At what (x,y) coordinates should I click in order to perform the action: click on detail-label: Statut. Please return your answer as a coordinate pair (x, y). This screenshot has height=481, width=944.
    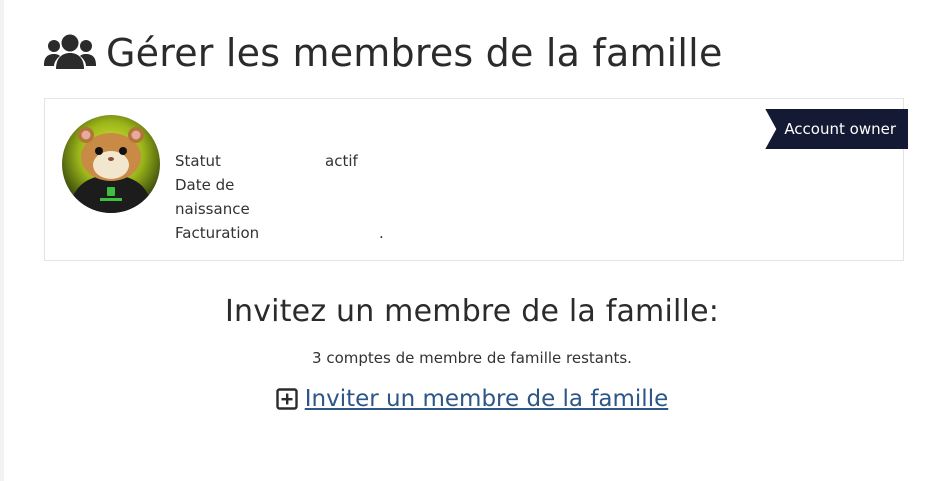
    Looking at the image, I should click on (198, 161).